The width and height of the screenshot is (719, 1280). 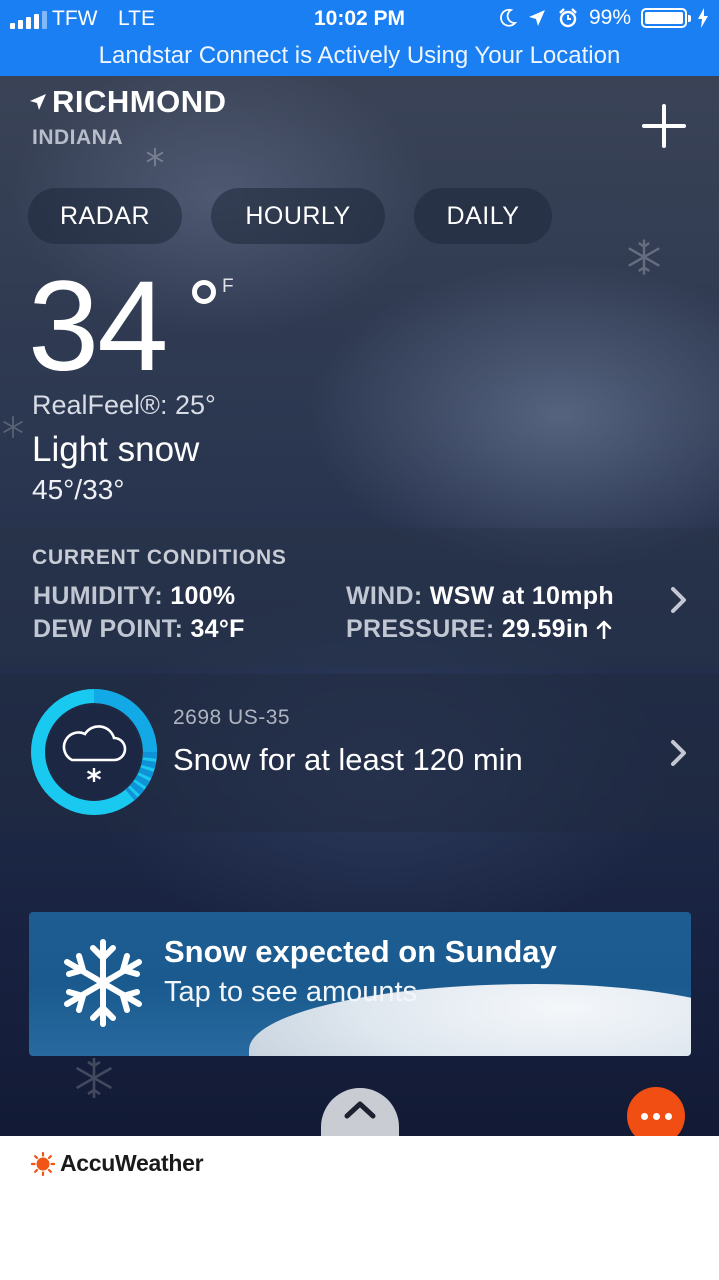 I want to click on charging-bolt-icon, so click(x=703, y=18).